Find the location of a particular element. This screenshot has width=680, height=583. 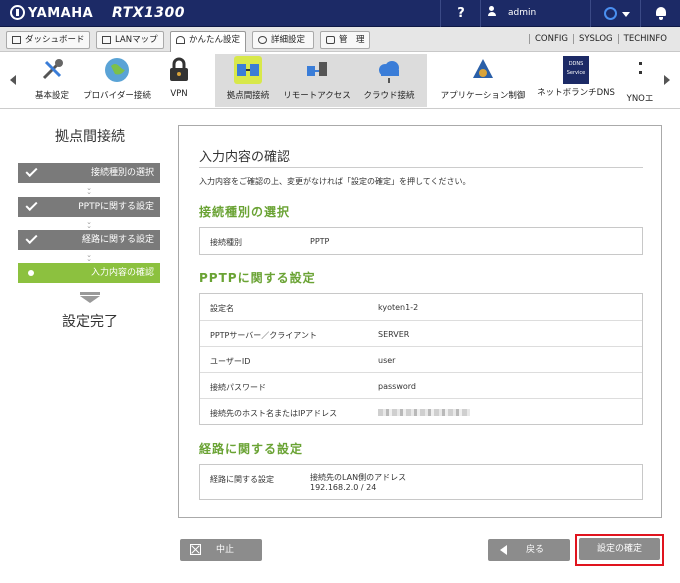

user-menu: admin is located at coordinates (512, 13).